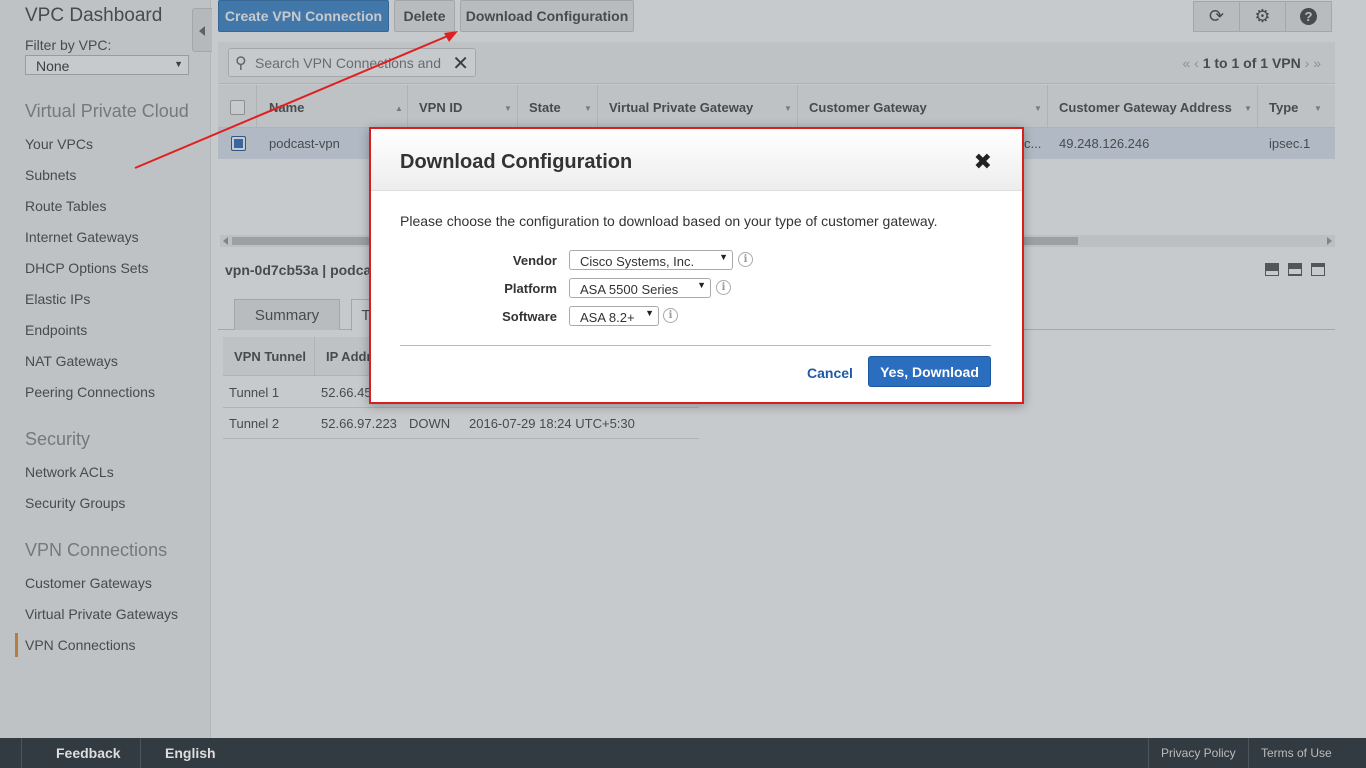 Image resolution: width=1366 pixels, height=768 pixels. I want to click on software-select: ASA 8.2+ ▼, so click(614, 316).